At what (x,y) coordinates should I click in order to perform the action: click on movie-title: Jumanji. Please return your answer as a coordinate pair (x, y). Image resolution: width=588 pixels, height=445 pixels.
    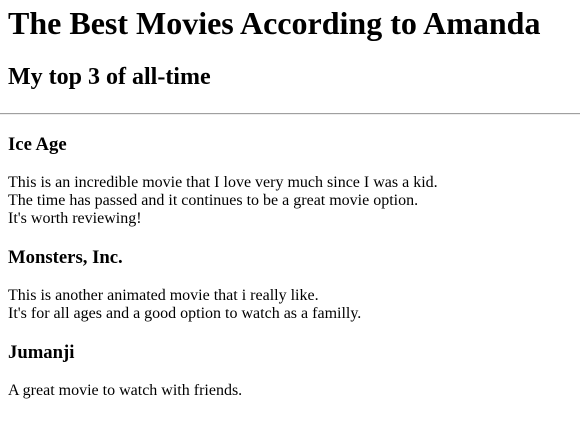
    Looking at the image, I should click on (41, 352).